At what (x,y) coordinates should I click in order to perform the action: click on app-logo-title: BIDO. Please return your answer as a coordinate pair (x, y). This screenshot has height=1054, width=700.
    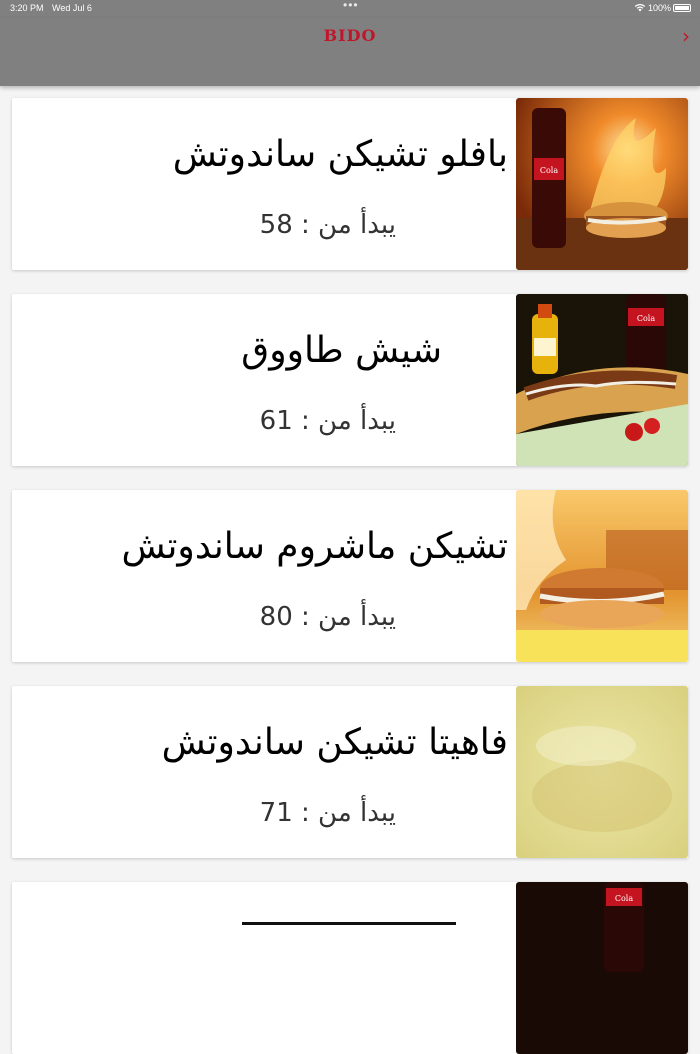
    Looking at the image, I should click on (350, 35).